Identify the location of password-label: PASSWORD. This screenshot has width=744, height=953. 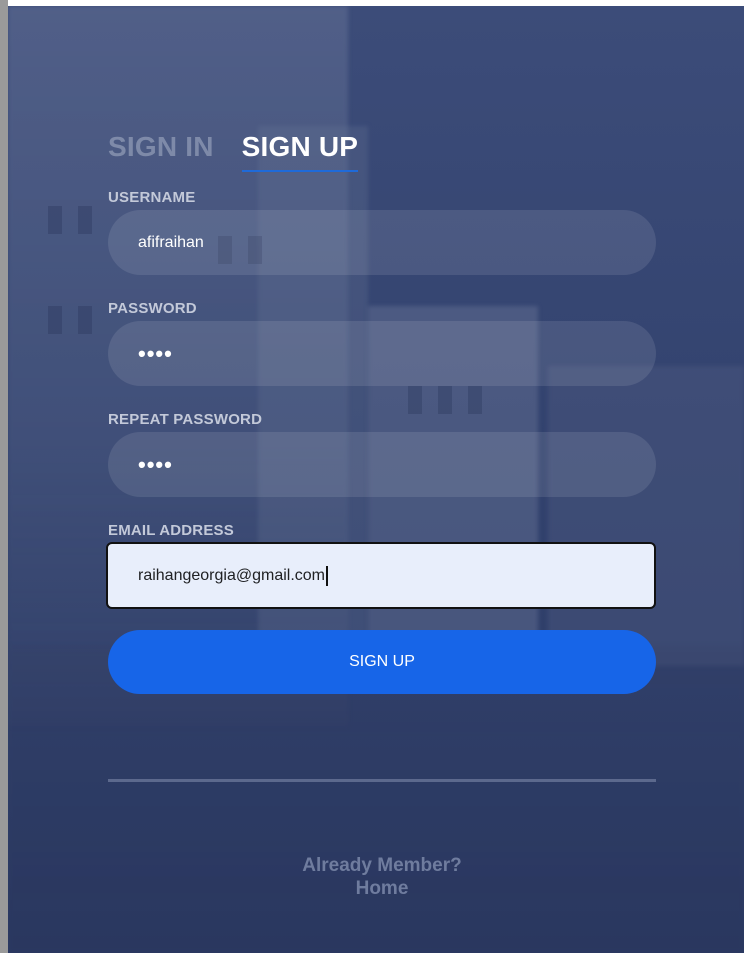
(152, 308).